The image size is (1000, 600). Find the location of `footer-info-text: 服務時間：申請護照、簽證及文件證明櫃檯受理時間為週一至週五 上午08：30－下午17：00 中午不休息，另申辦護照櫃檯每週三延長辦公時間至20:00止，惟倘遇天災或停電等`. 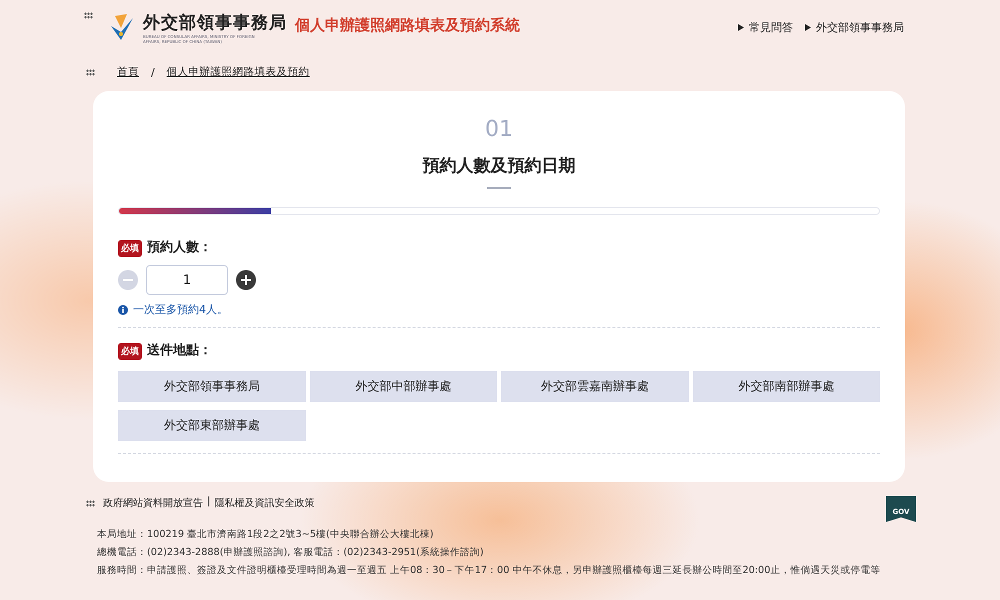

footer-info-text: 服務時間：申請護照、簽證及文件證明櫃檯受理時間為週一至週五 上午08：30－下午17：00 中午不休息，另申辦護照櫃檯每週三延長辦公時間至20:00止，惟倘遇天災或停電等 is located at coordinates (489, 570).